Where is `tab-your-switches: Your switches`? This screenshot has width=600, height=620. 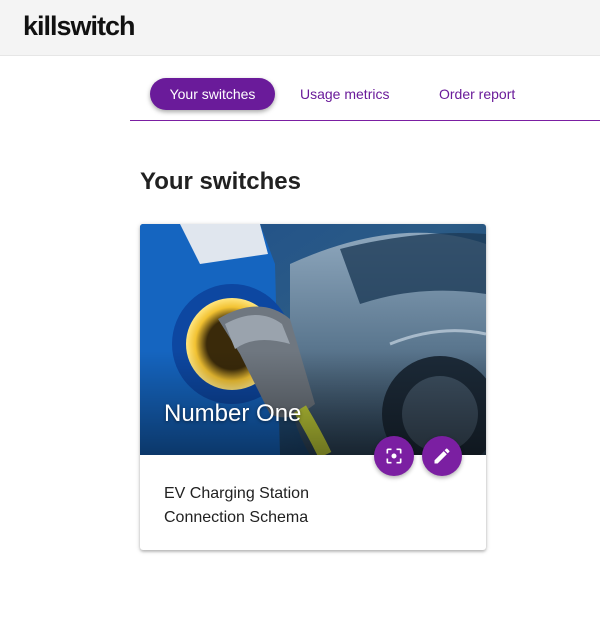 tab-your-switches: Your switches is located at coordinates (212, 94).